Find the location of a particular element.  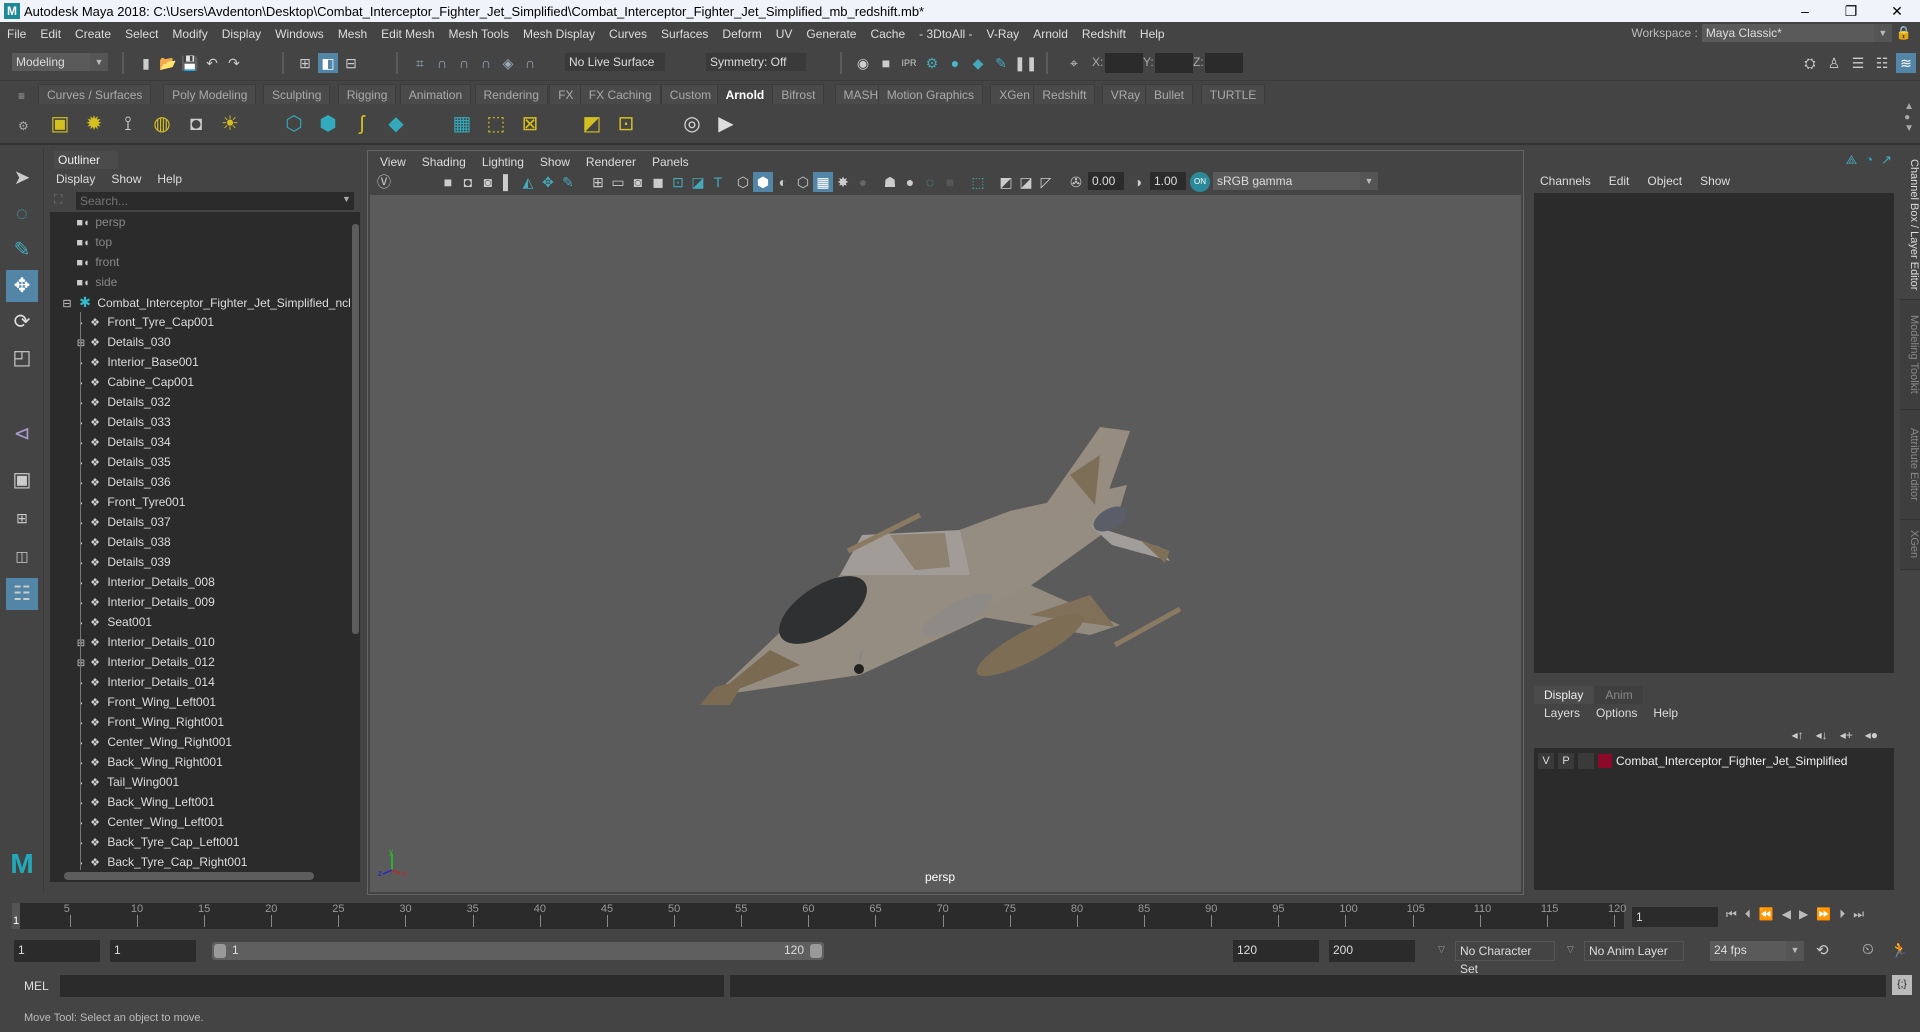

outliner-item: ⊞ ❖ Interior_Details_012 is located at coordinates (132, 662).